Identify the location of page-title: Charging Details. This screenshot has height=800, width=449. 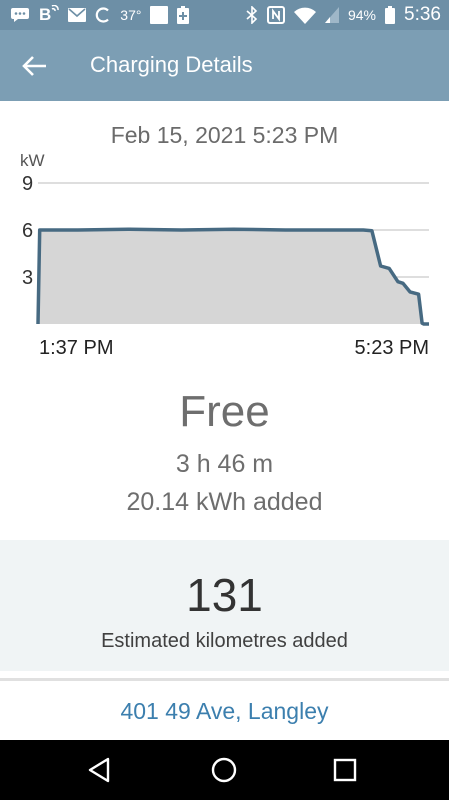
(171, 64).